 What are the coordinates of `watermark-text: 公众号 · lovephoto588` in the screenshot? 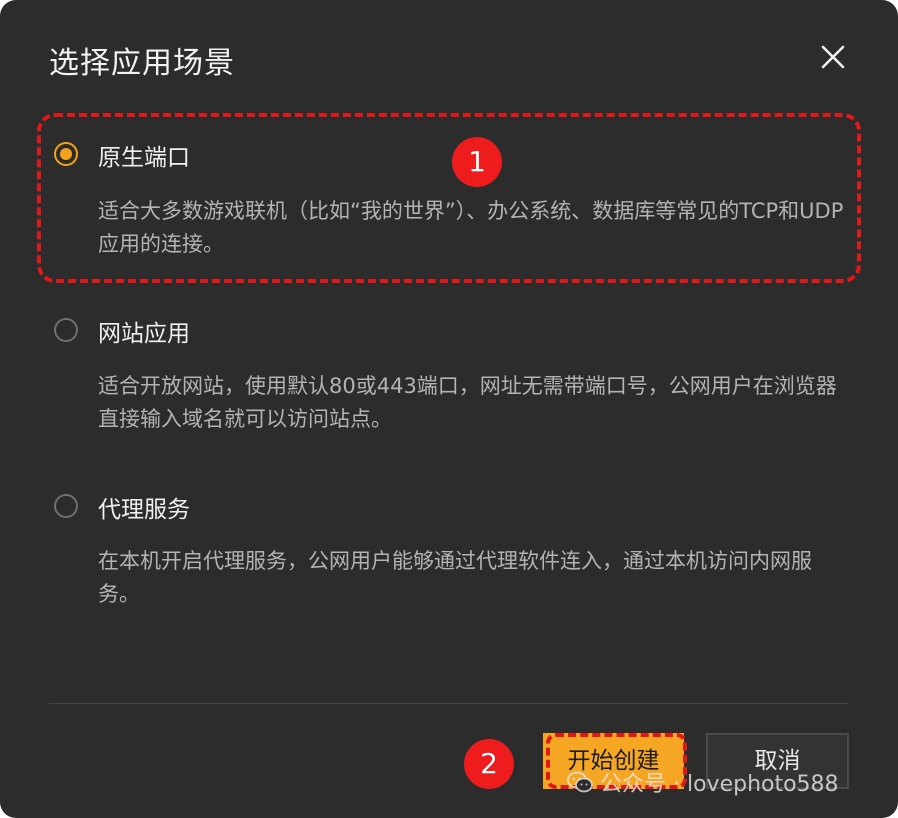 It's located at (719, 784).